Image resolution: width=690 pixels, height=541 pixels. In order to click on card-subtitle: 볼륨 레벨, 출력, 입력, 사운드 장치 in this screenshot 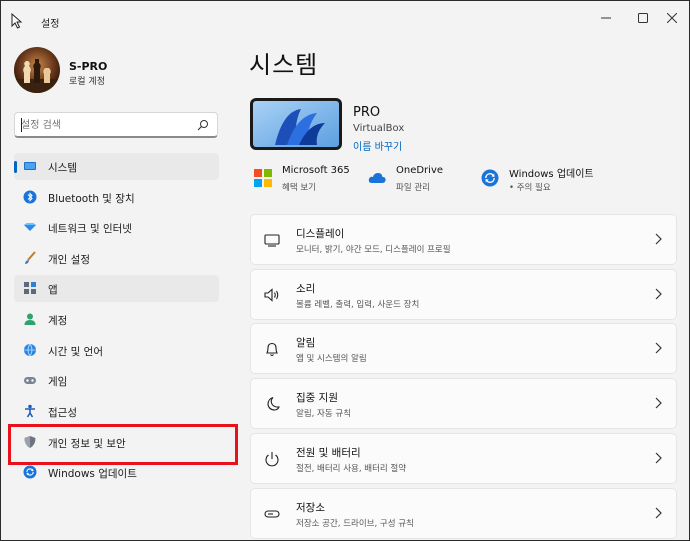, I will do `click(358, 305)`.